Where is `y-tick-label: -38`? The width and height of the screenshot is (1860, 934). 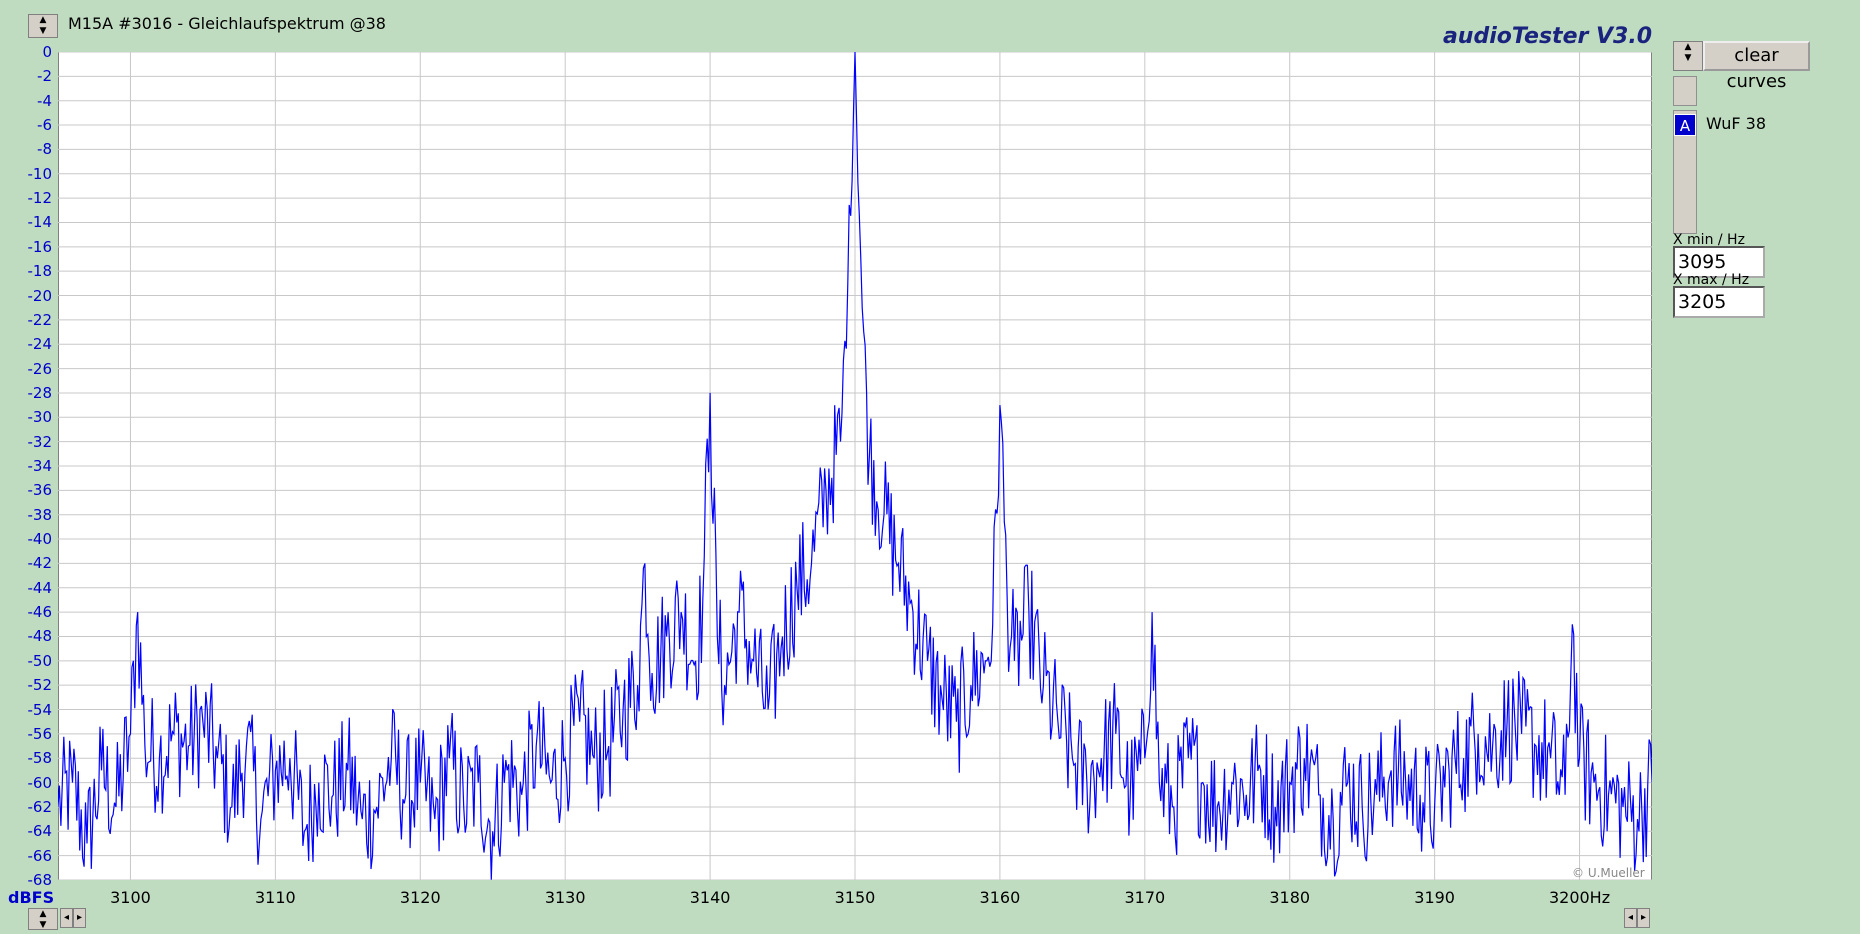 y-tick-label: -38 is located at coordinates (40, 514).